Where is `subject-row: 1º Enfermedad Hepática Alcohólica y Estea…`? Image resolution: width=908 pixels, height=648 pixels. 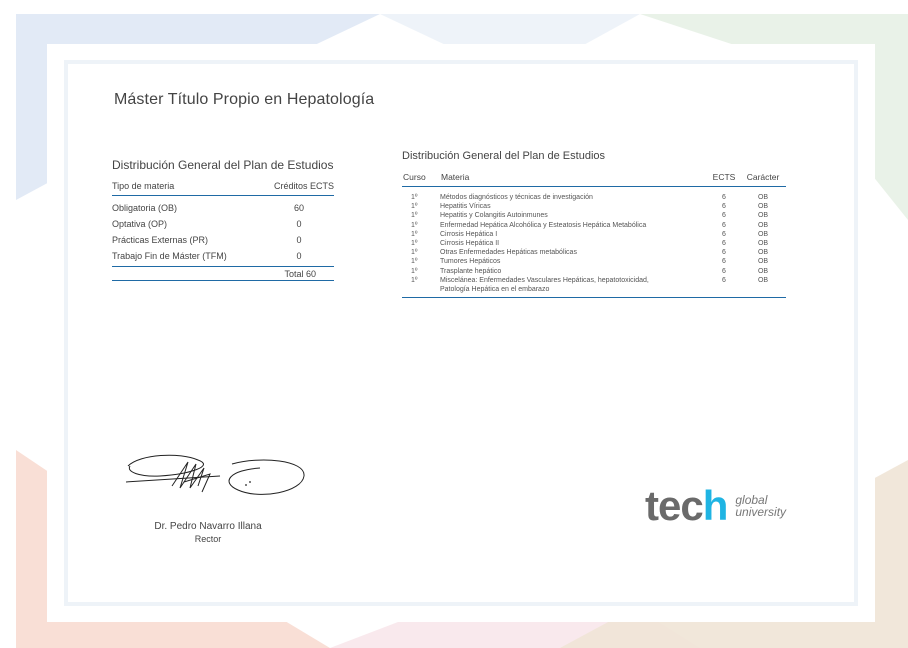 subject-row: 1º Enfermedad Hepática Alcohólica y Estea… is located at coordinates (594, 225).